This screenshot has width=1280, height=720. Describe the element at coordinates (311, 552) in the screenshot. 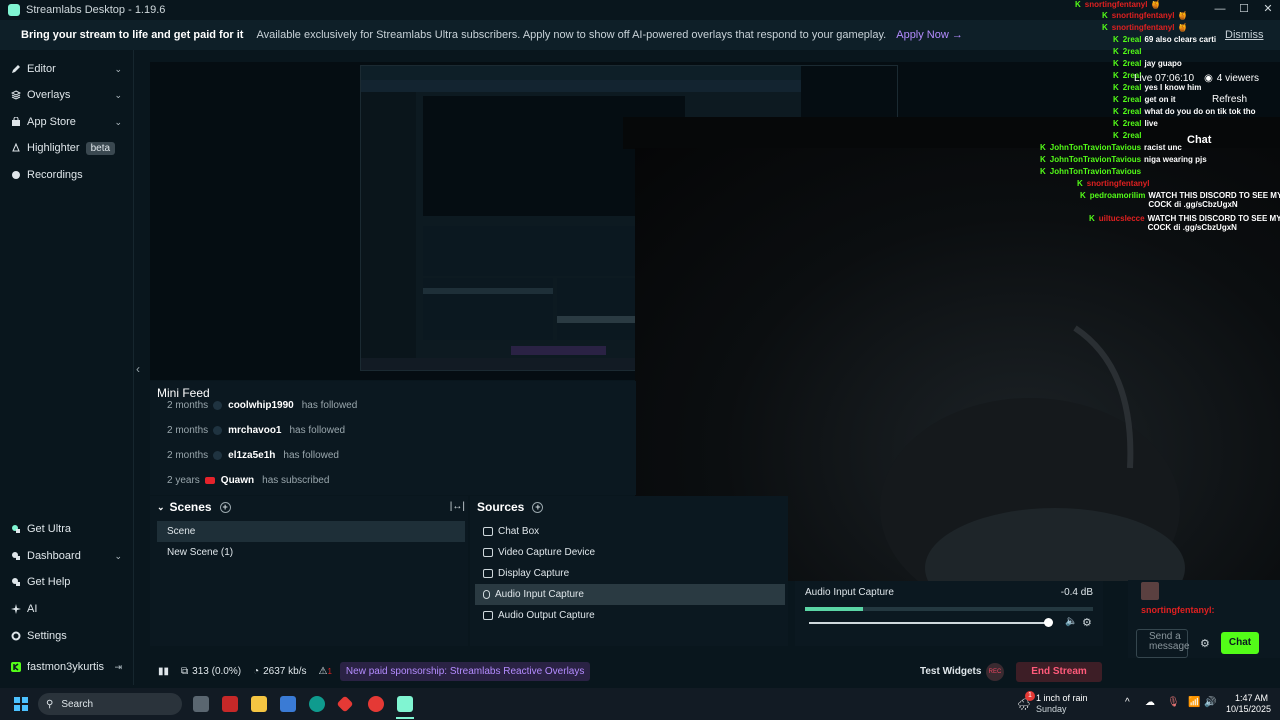

I see `scene-item: New Scene (1)` at that location.